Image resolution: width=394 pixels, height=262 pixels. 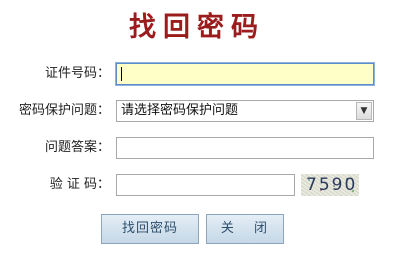 I want to click on captcha-image: 7590, so click(x=330, y=185).